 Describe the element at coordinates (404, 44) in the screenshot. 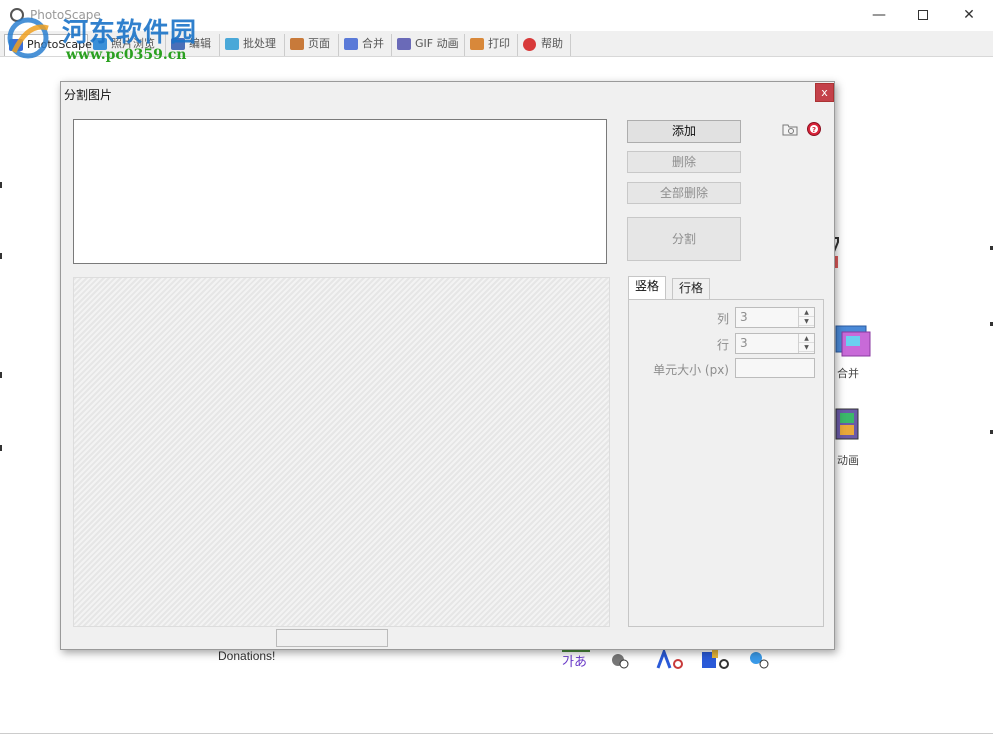

I see `gif-icon` at that location.